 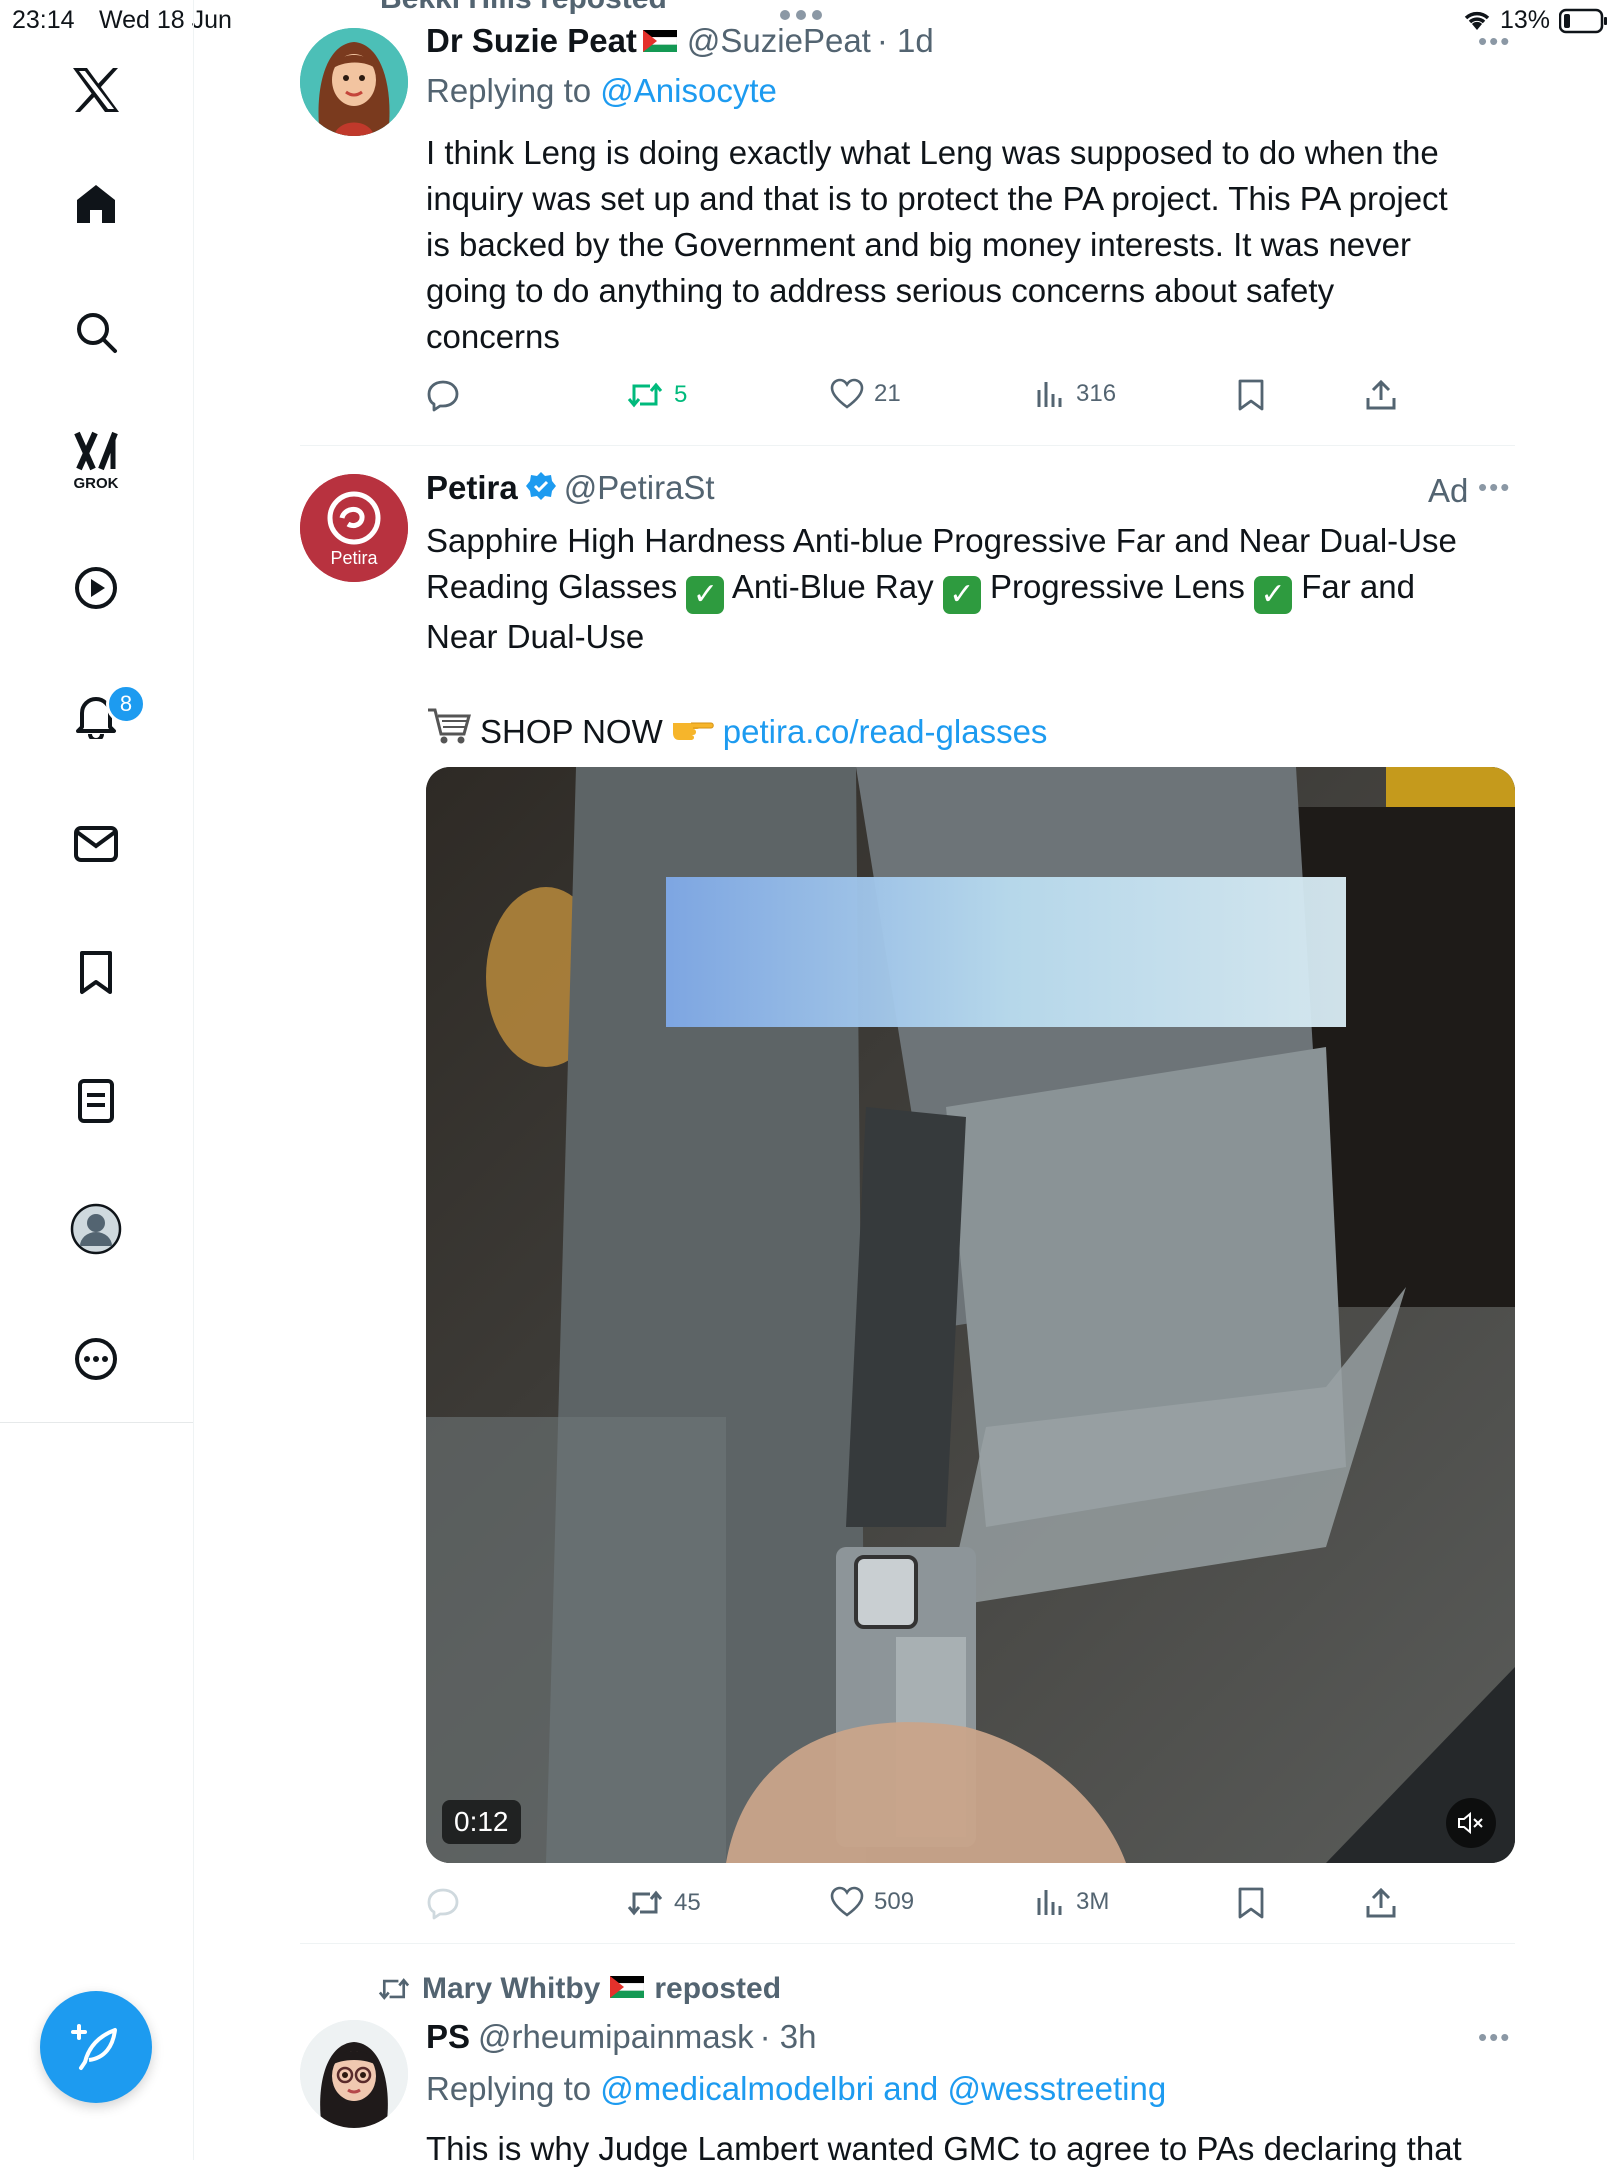 I want to click on reply-icon, so click(x=443, y=396).